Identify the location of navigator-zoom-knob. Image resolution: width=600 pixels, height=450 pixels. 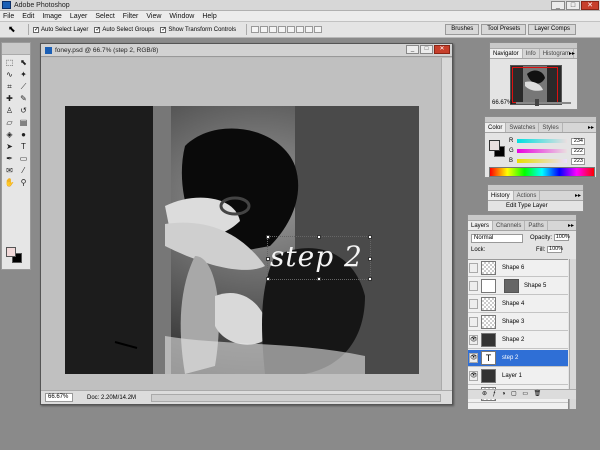
(537, 102).